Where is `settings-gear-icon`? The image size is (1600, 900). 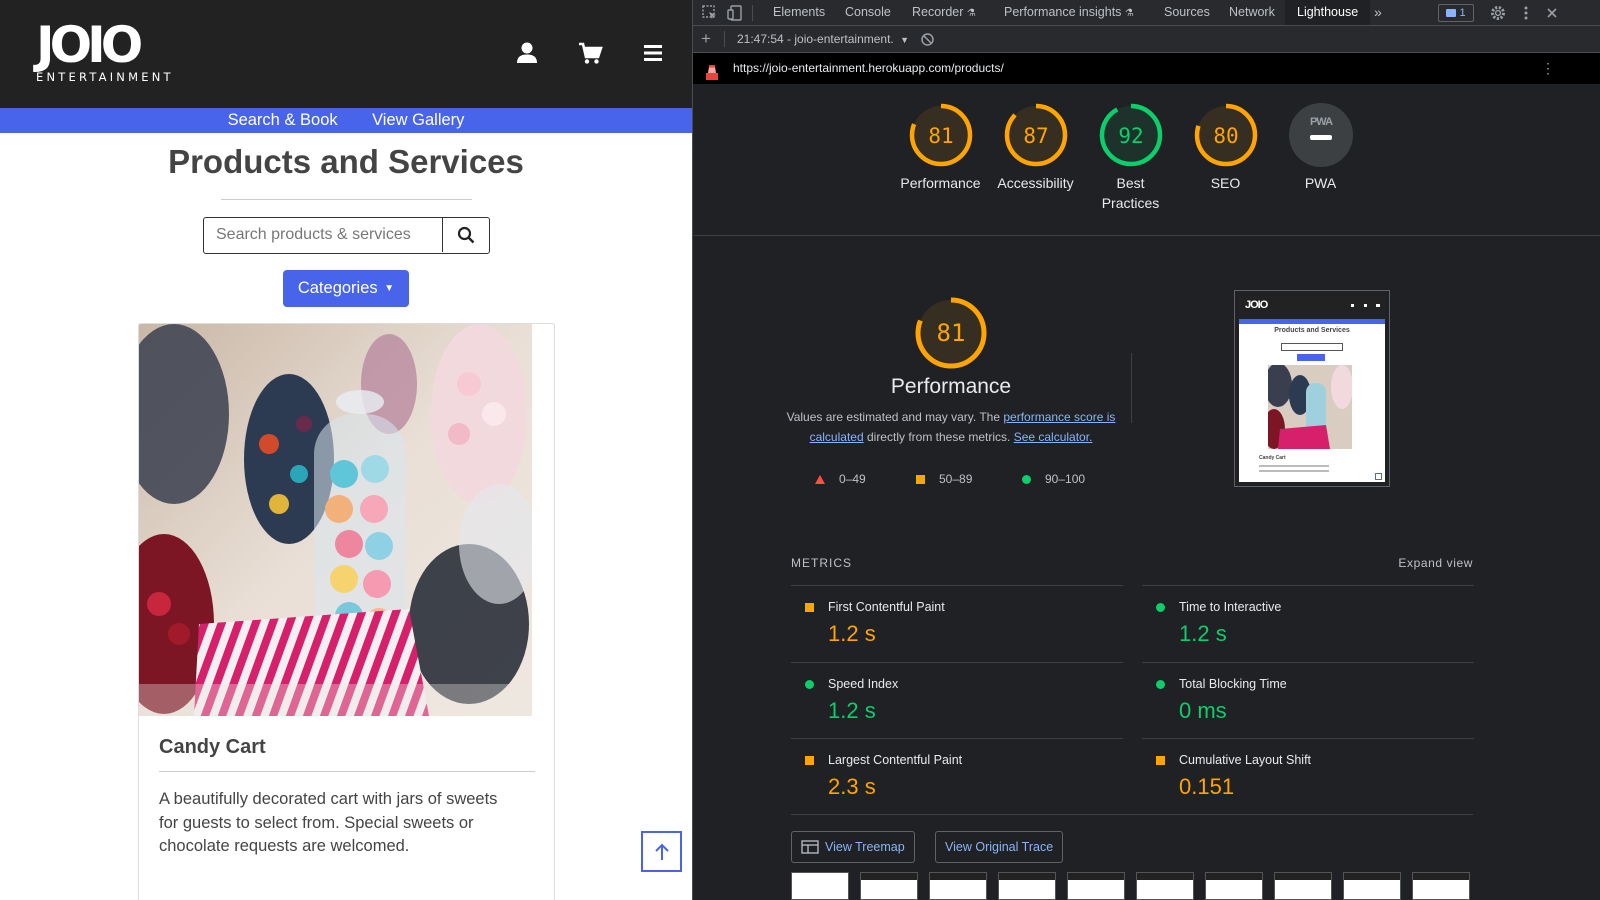
settings-gear-icon is located at coordinates (1498, 13).